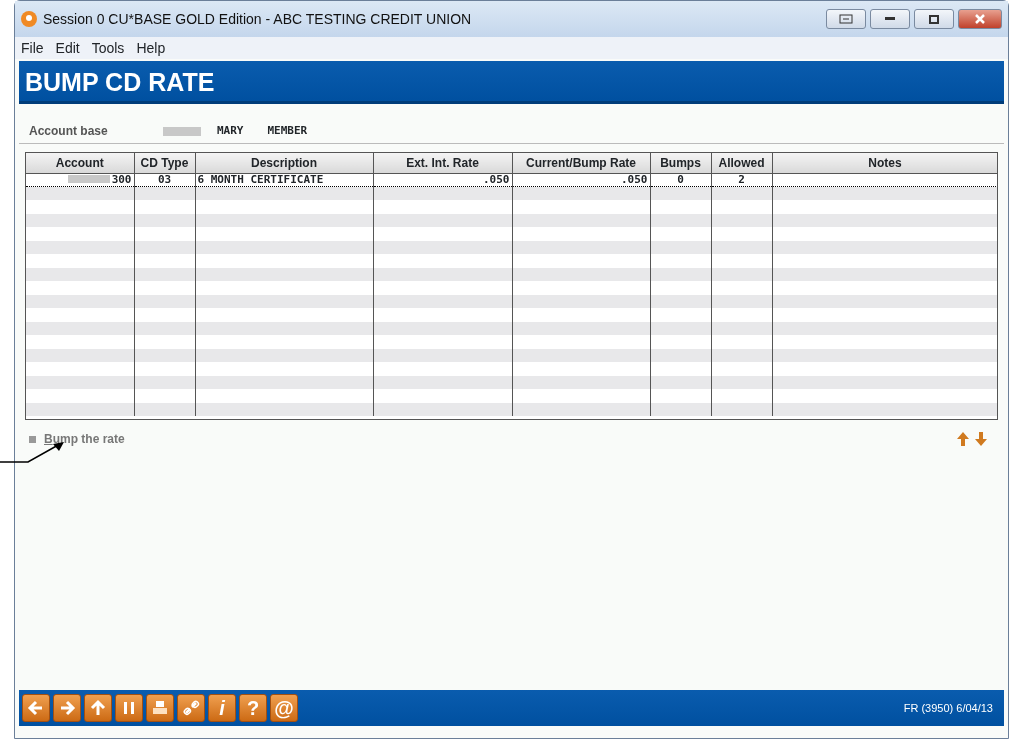  I want to click on column-header: Notes, so click(884, 163).